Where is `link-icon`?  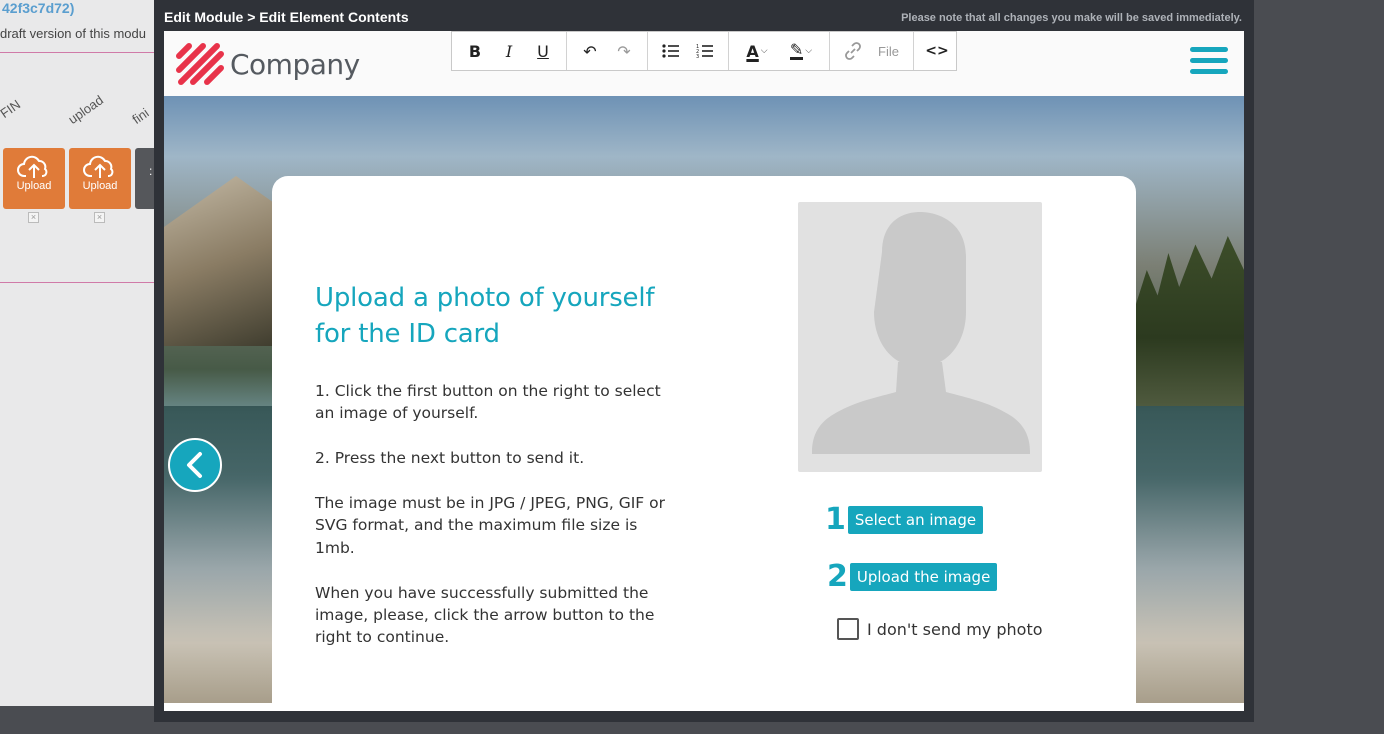
link-icon is located at coordinates (853, 51).